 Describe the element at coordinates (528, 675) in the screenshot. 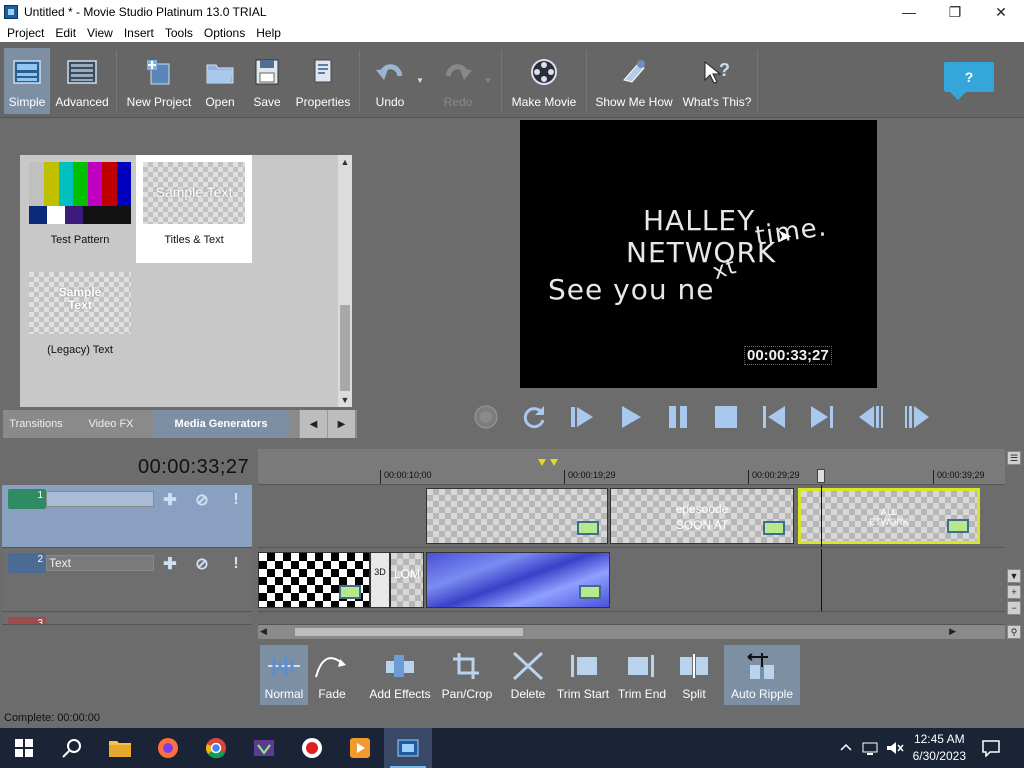

I see `delete-button: Delete` at that location.